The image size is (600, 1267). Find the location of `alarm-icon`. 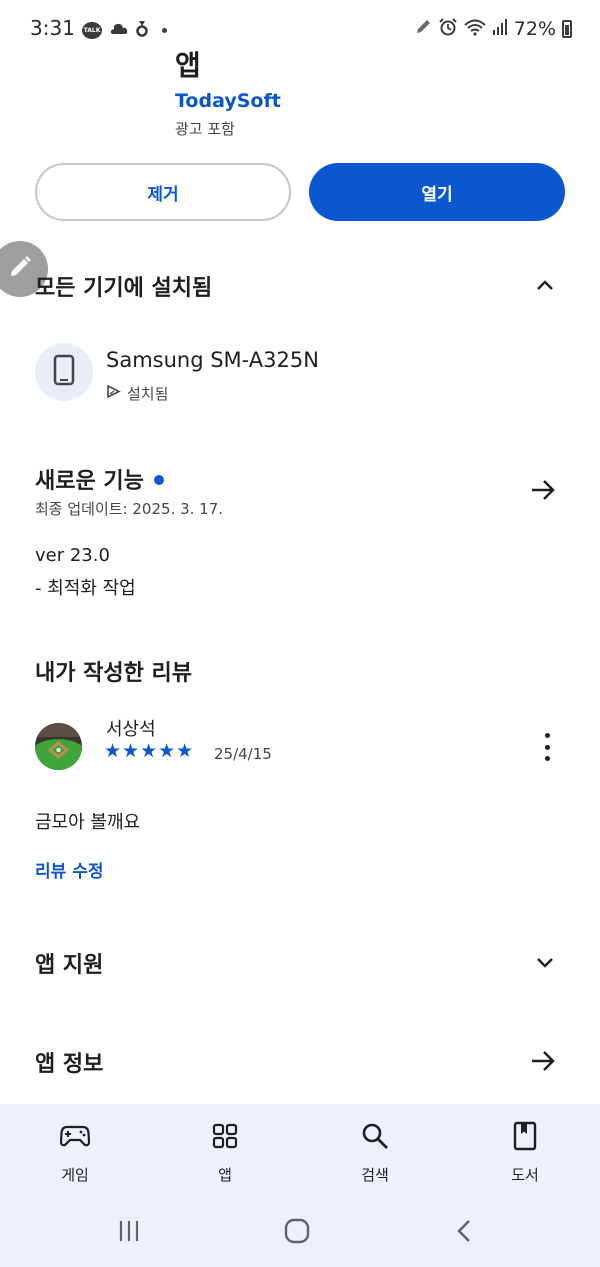

alarm-icon is located at coordinates (448, 29).